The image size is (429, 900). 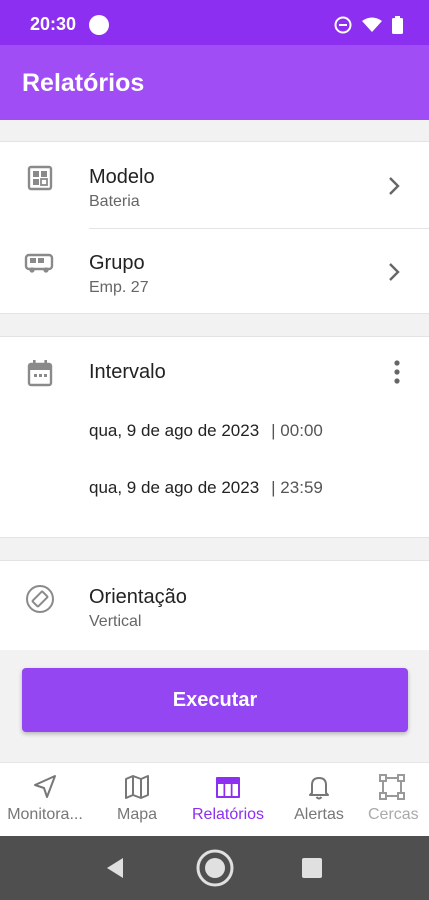 What do you see at coordinates (40, 373) in the screenshot?
I see `calendar-icon` at bounding box center [40, 373].